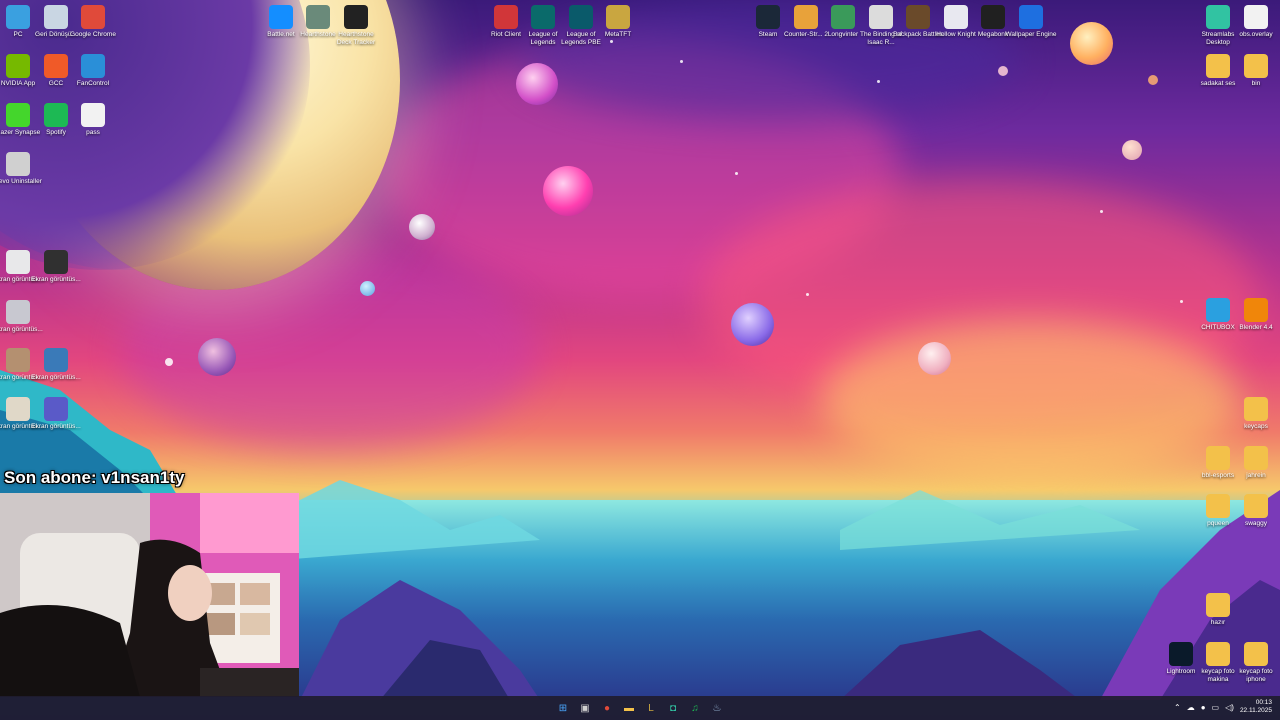  What do you see at coordinates (1181, 654) in the screenshot?
I see `lightroom-icon` at bounding box center [1181, 654].